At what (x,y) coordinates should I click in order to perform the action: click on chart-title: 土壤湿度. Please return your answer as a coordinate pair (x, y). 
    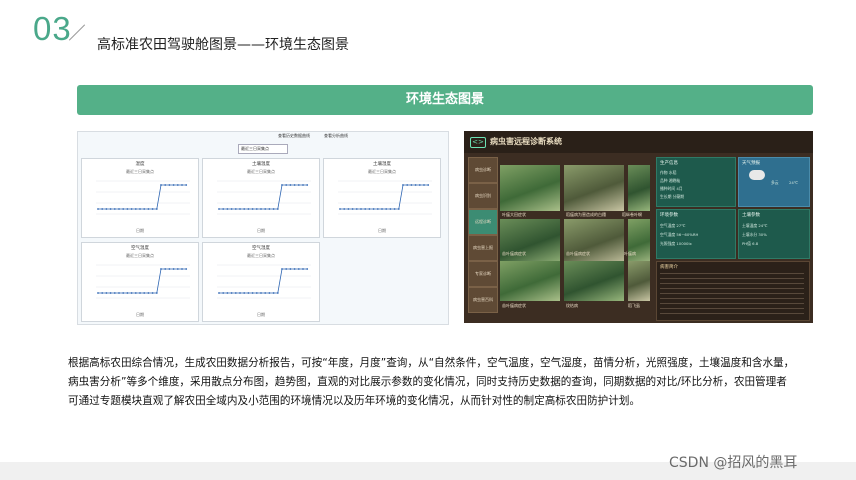
    Looking at the image, I should click on (382, 164).